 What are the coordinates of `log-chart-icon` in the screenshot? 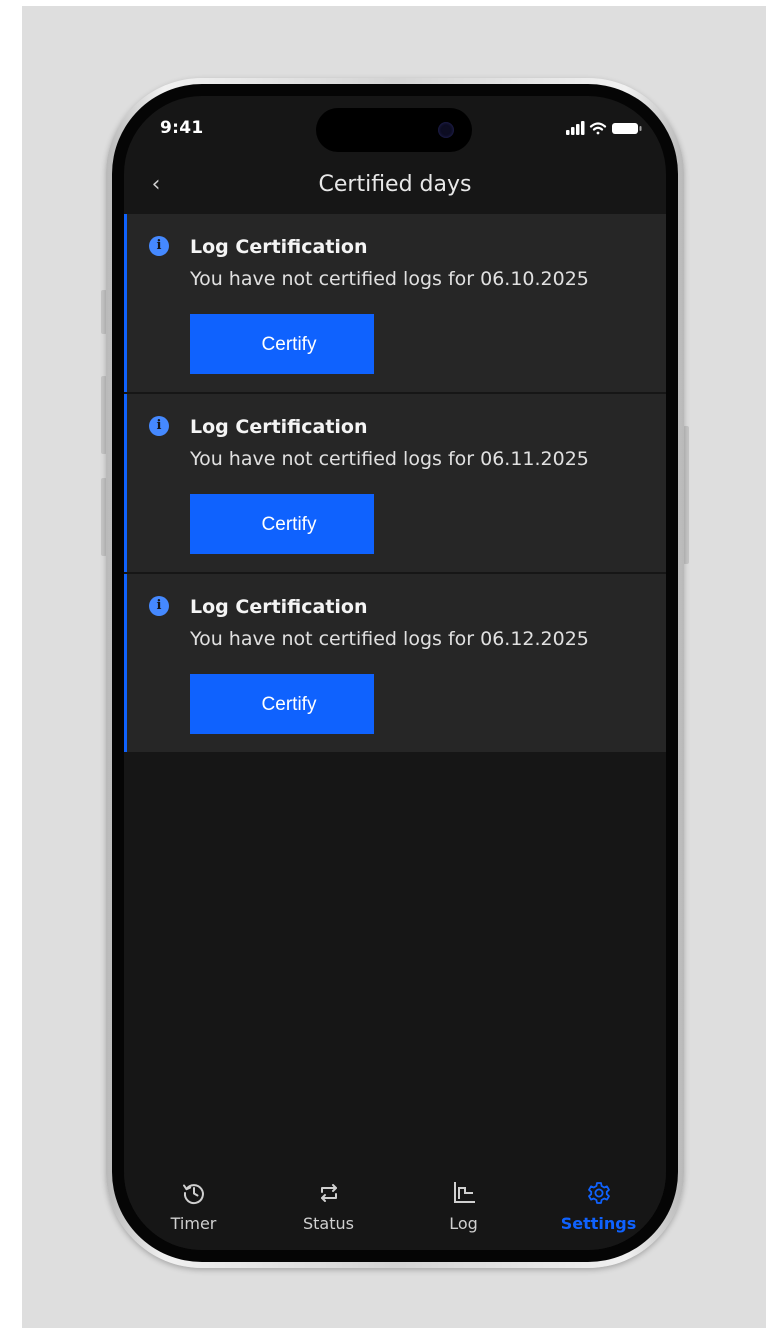 It's located at (464, 1192).